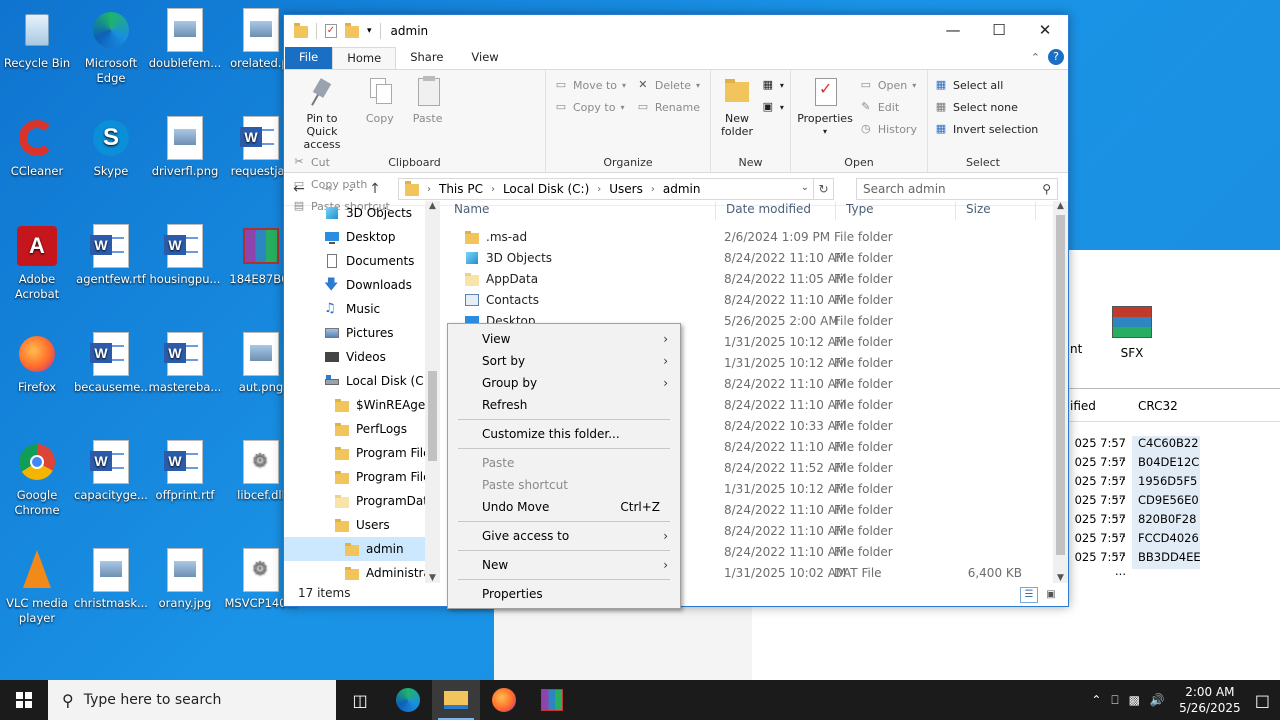 The height and width of the screenshot is (720, 1280). Describe the element at coordinates (1134, 507) in the screenshot. I see `archive-row: 025 7:57 ... CD9E56E0` at that location.